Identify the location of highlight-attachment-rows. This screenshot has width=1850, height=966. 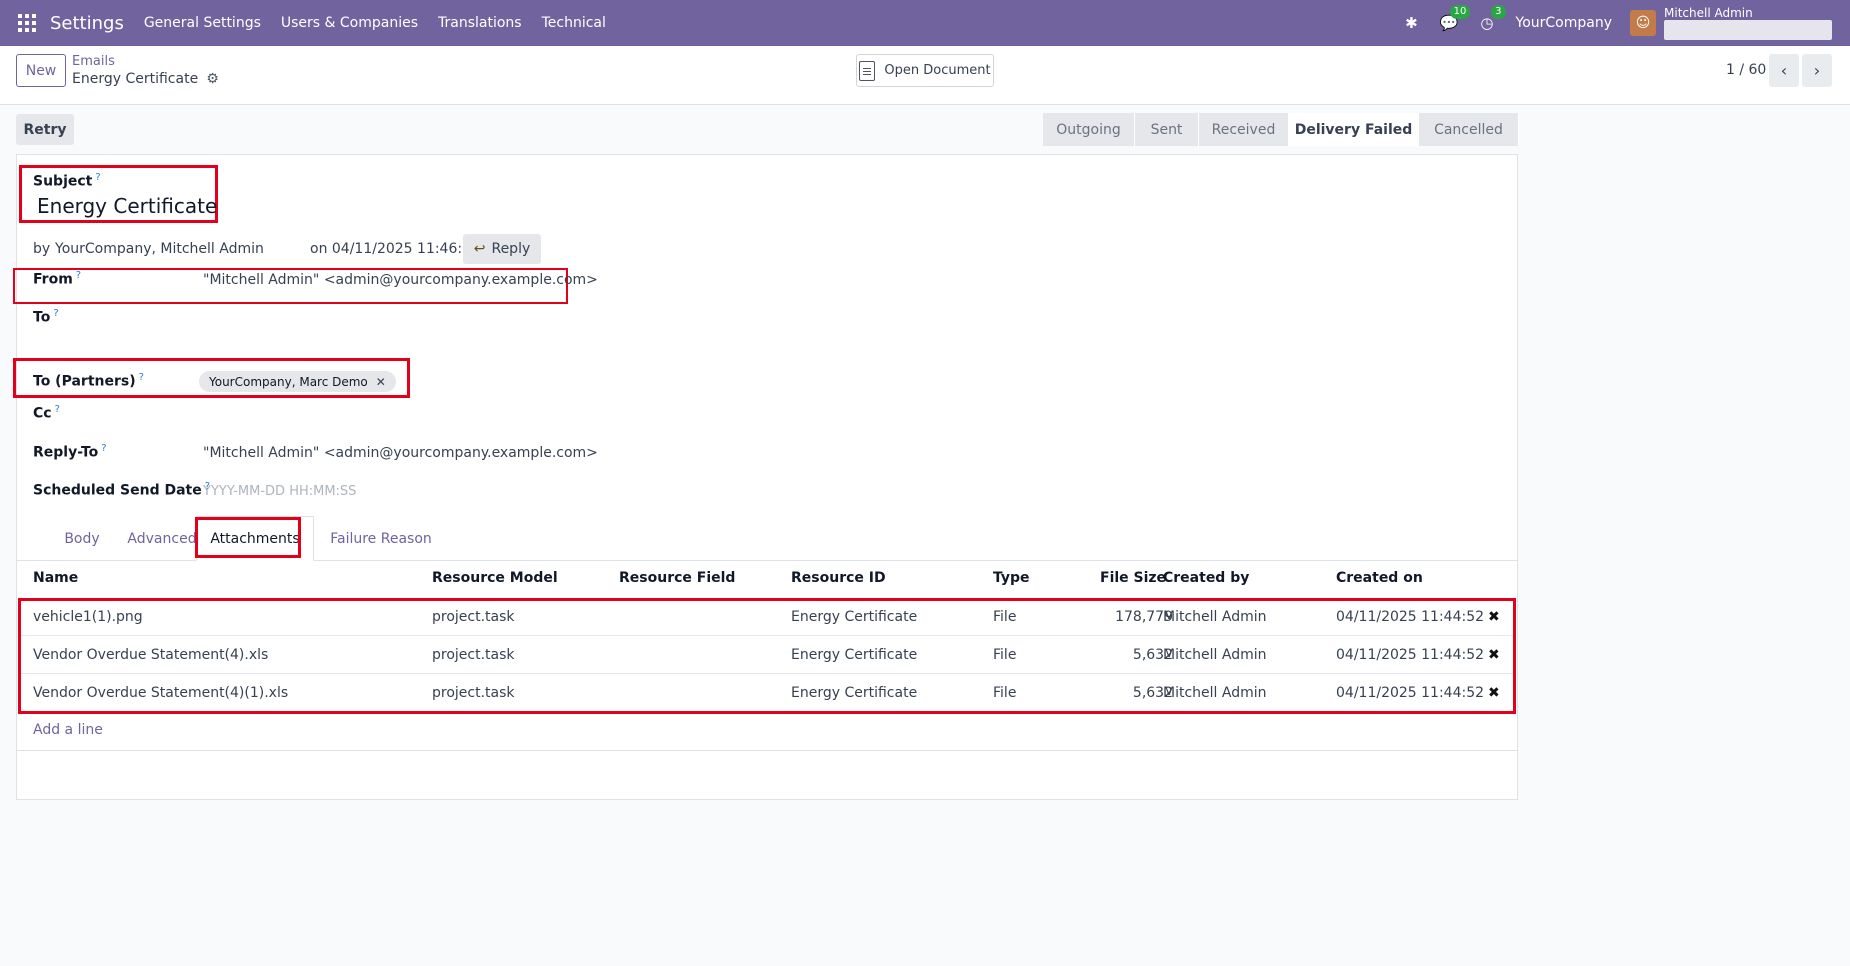
(767, 656).